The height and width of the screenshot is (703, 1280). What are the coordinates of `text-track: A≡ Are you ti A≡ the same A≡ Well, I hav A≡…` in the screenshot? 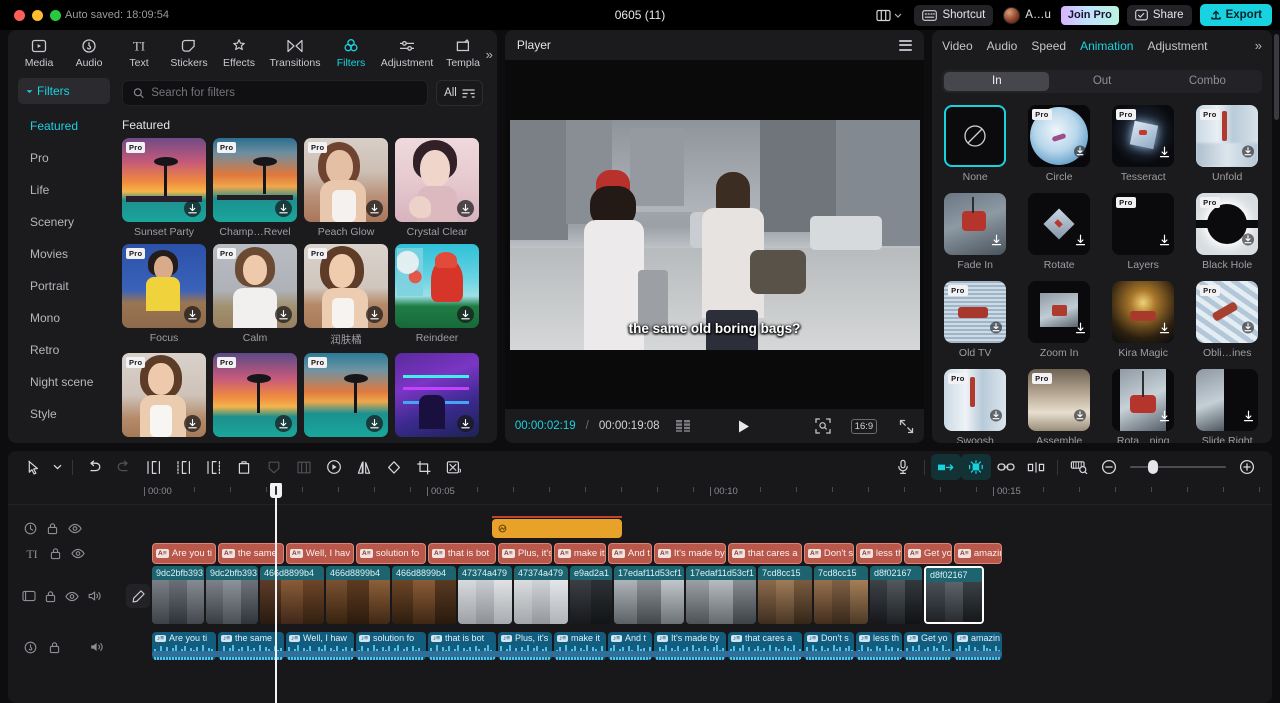 It's located at (695, 553).